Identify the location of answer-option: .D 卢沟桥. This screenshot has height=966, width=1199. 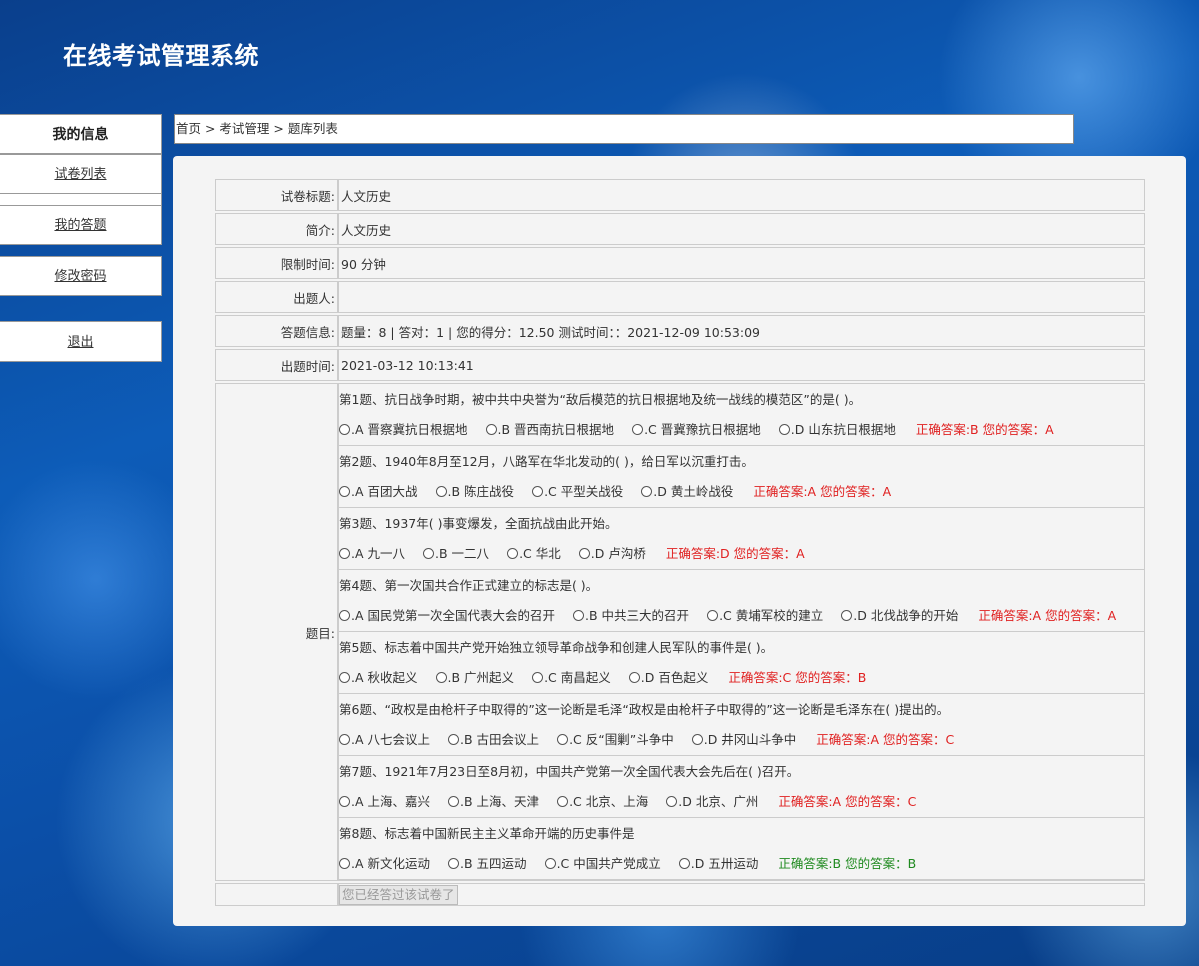
(612, 553).